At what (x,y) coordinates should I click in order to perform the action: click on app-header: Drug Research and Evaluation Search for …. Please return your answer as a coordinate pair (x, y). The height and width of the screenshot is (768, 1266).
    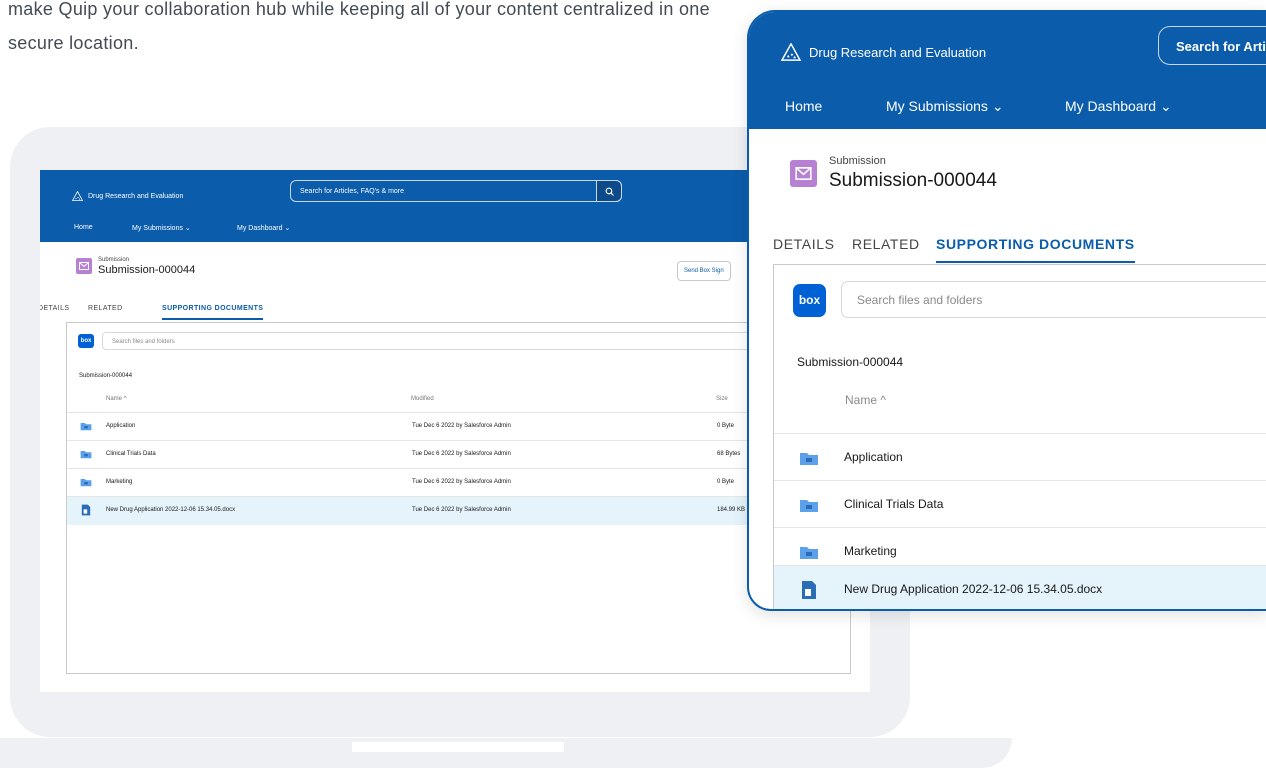
    Looking at the image, I should click on (455, 206).